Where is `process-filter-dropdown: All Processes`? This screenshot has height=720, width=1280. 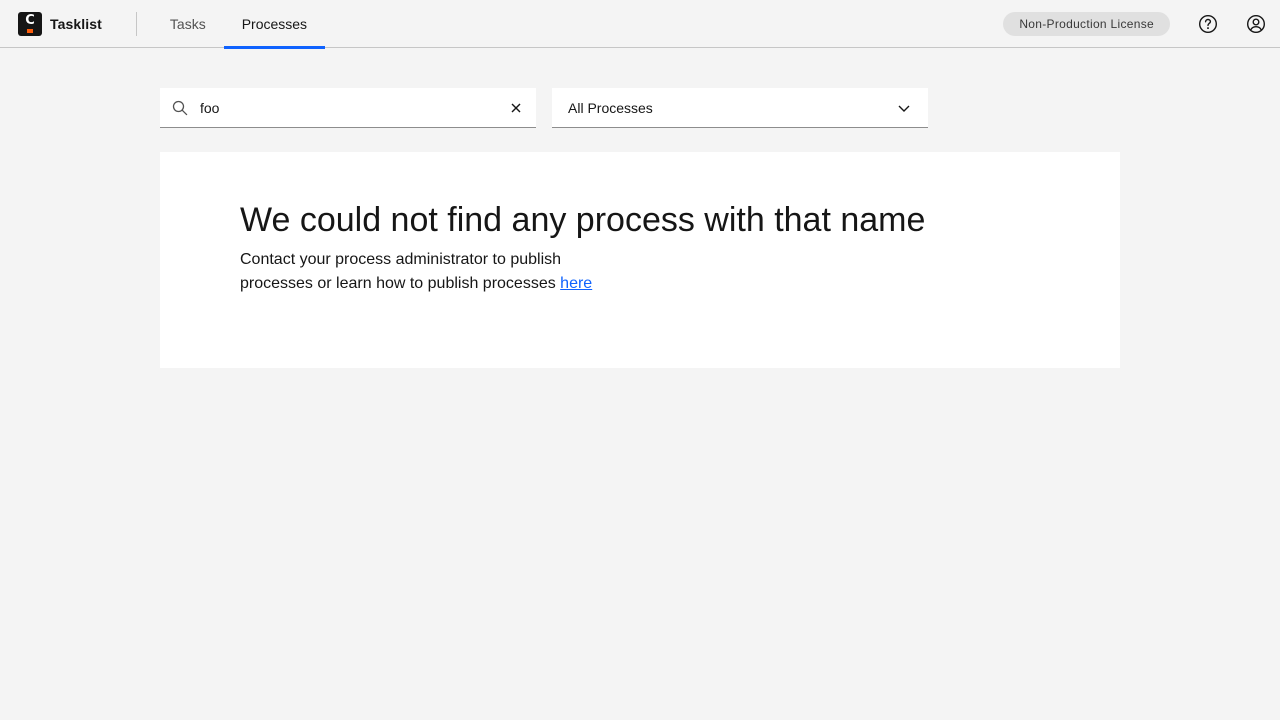 process-filter-dropdown: All Processes is located at coordinates (740, 108).